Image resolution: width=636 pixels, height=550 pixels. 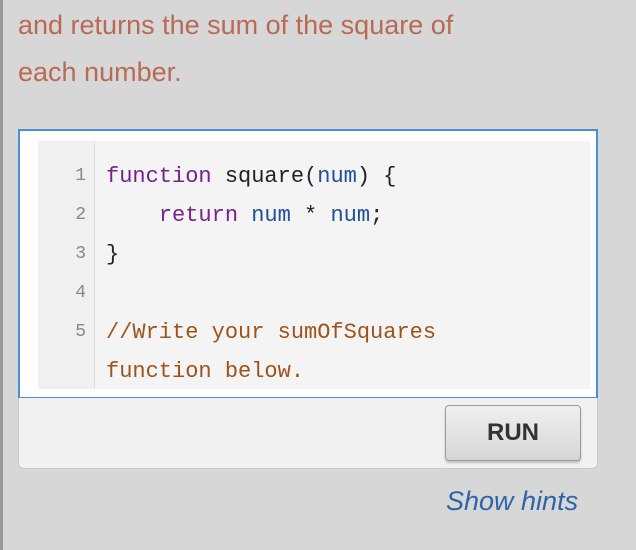 I want to click on code-token: ;, so click(x=377, y=215).